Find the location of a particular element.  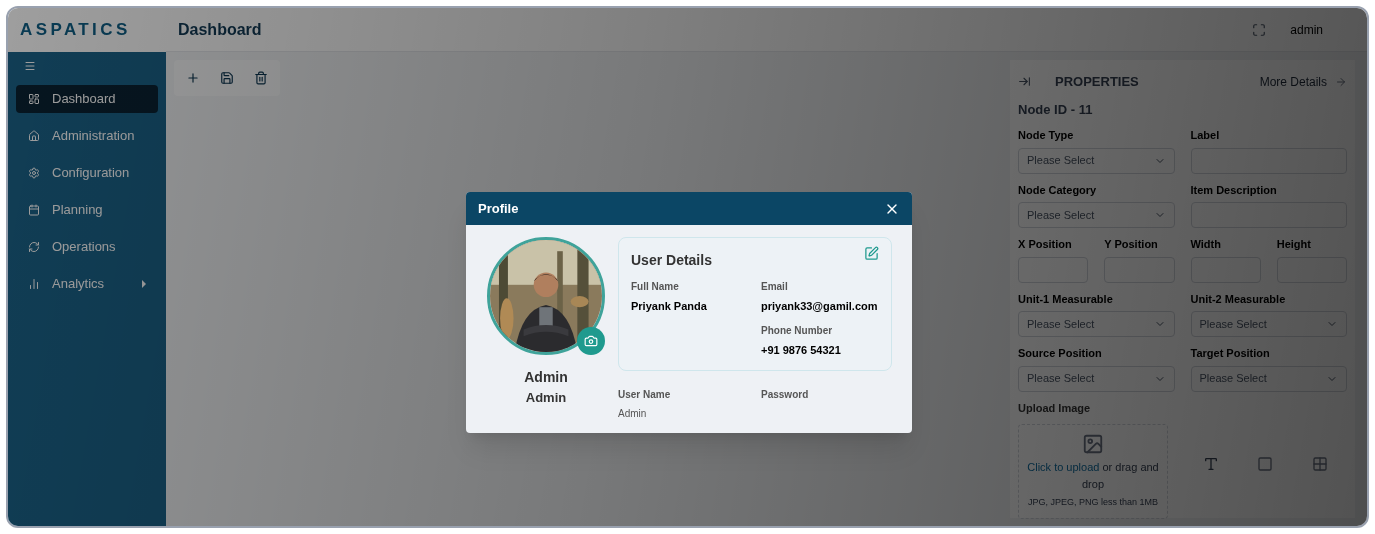

upload-area: Click to upload or drag and drop JPG, JPEG, PNG less than 1MB is located at coordinates (1093, 471).